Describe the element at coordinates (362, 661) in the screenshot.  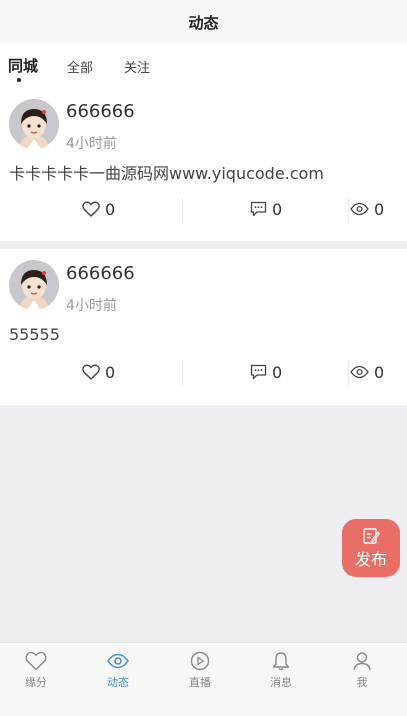
I see `user-icon` at that location.